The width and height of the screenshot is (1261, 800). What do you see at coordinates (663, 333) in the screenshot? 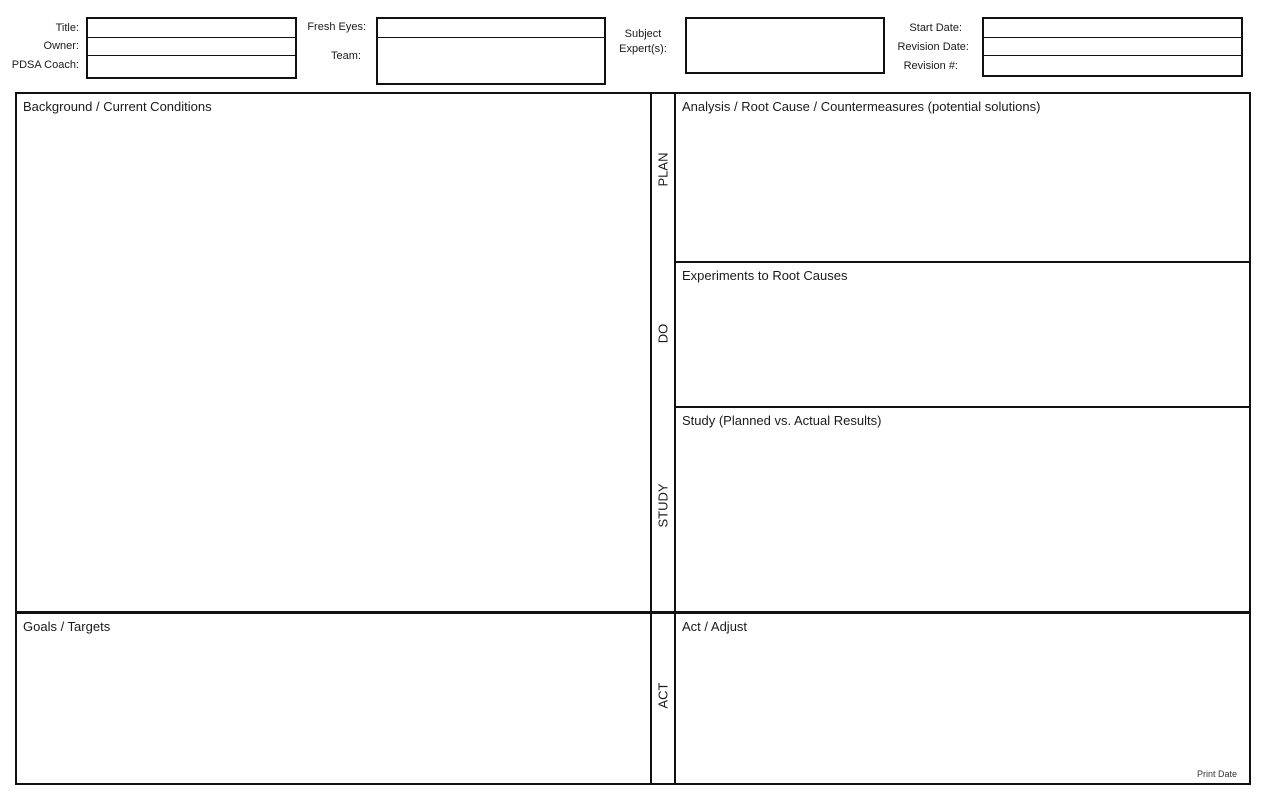
I see `phase-label-do: DO` at bounding box center [663, 333].